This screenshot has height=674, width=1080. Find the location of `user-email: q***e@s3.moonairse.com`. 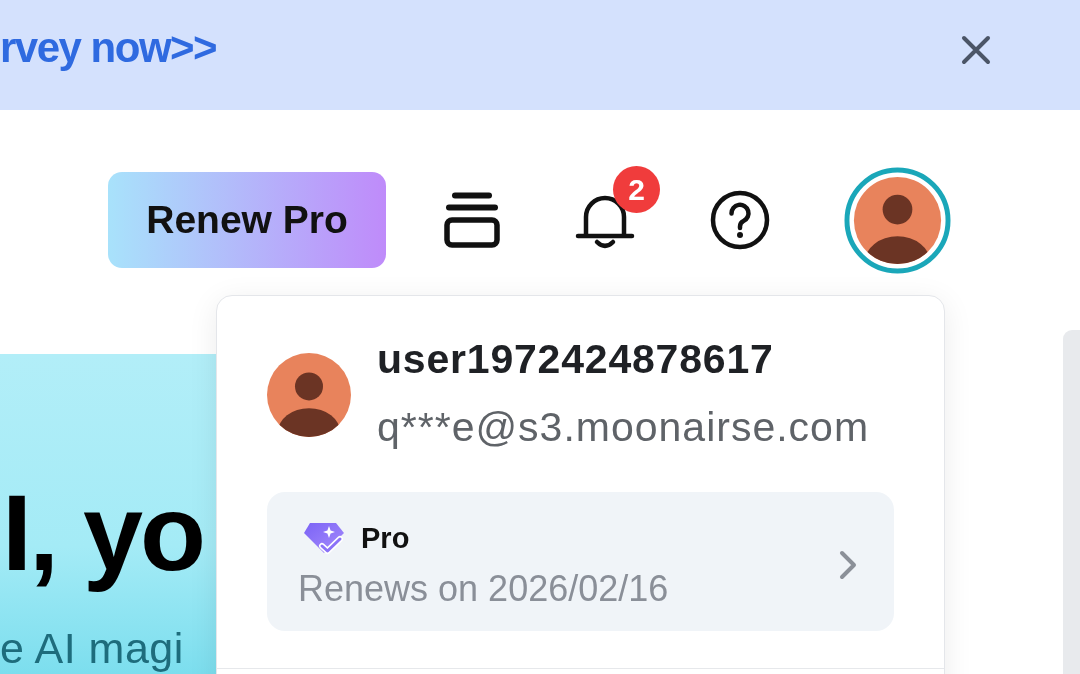

user-email: q***e@s3.moonairse.com is located at coordinates (623, 427).